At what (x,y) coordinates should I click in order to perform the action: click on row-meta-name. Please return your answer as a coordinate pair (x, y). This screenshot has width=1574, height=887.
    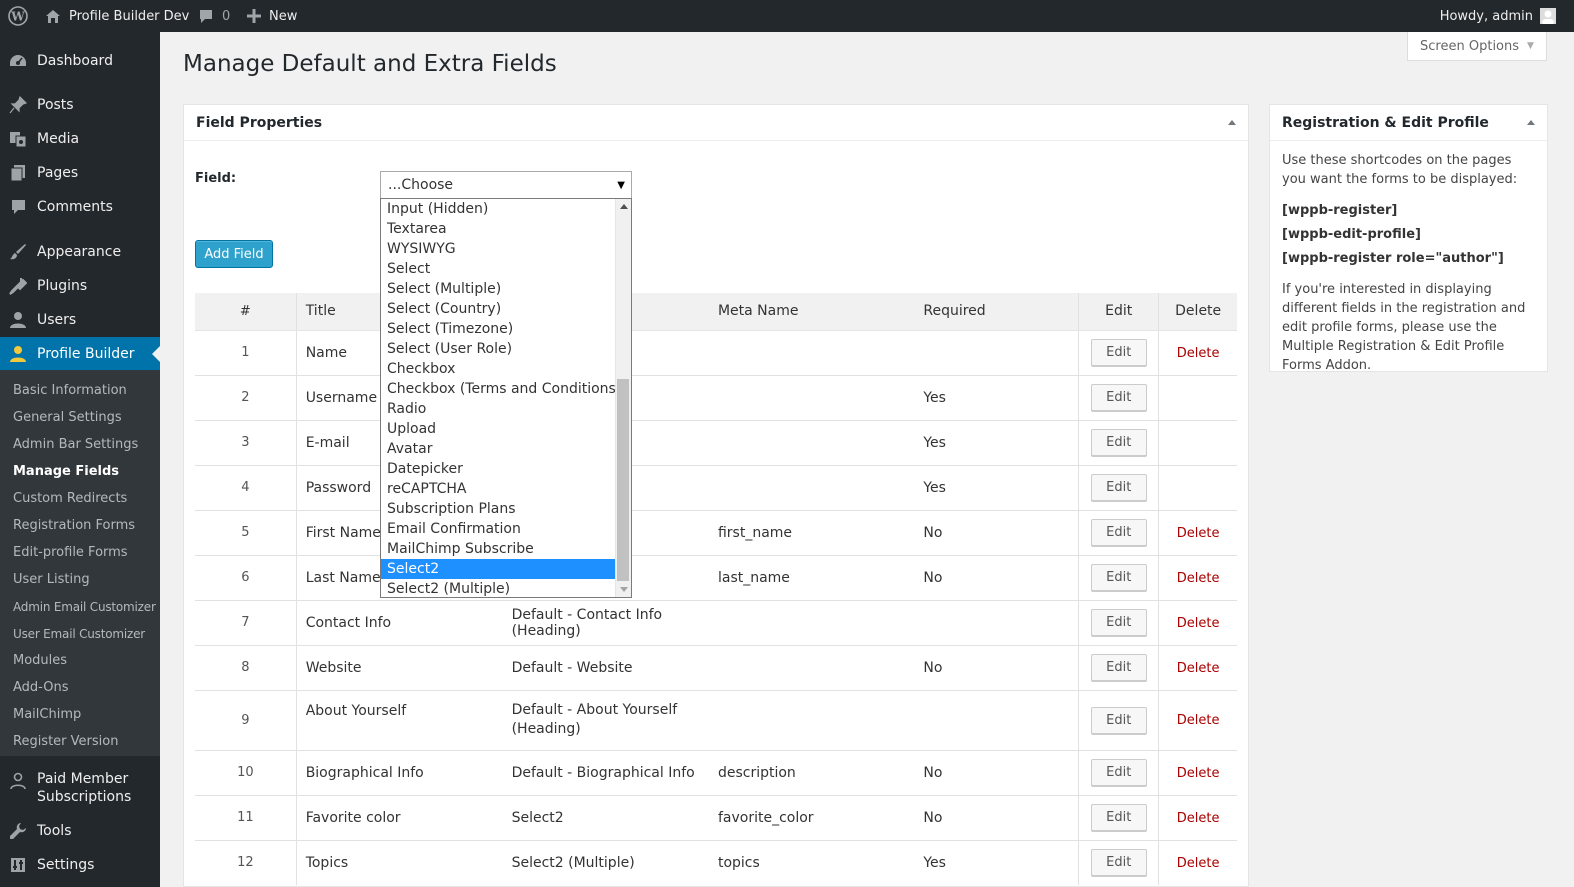
    Looking at the image, I should click on (811, 487).